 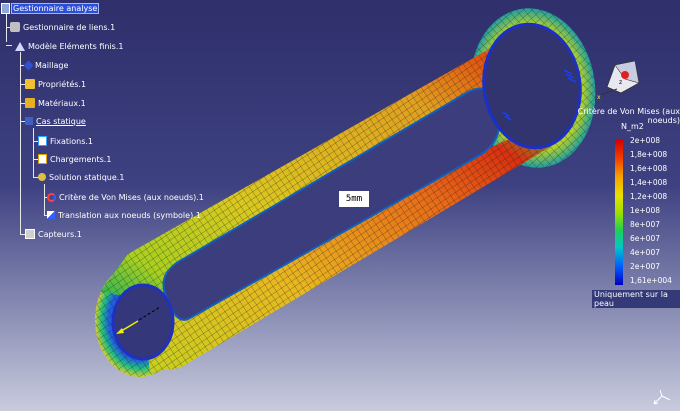 What do you see at coordinates (649, 168) in the screenshot?
I see `legend-tick: 1,6e+008` at bounding box center [649, 168].